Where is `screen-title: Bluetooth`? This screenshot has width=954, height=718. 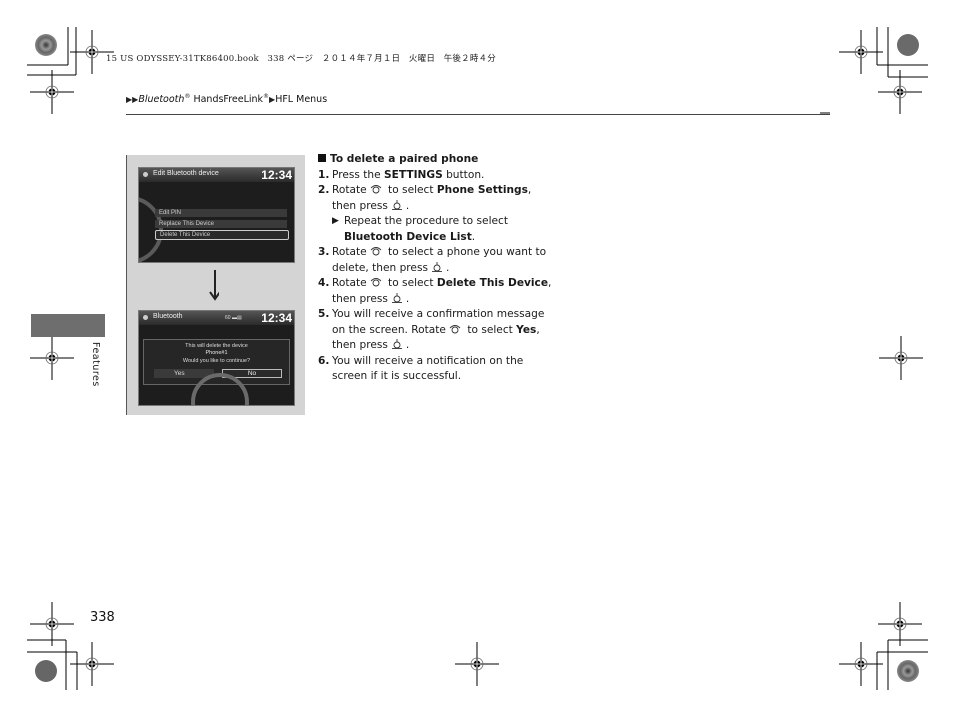 screen-title: Bluetooth is located at coordinates (168, 316).